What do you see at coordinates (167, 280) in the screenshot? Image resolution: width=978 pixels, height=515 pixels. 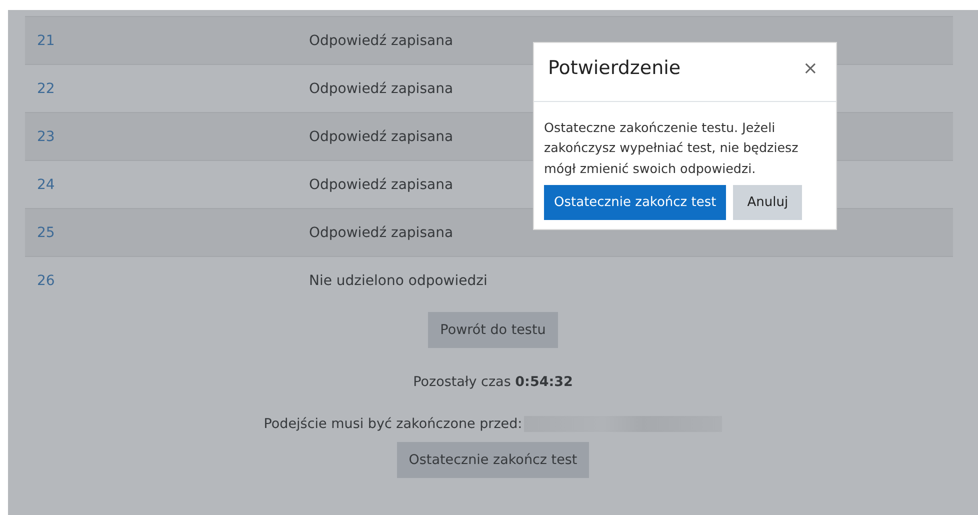 I see `question-link: 26` at bounding box center [167, 280].